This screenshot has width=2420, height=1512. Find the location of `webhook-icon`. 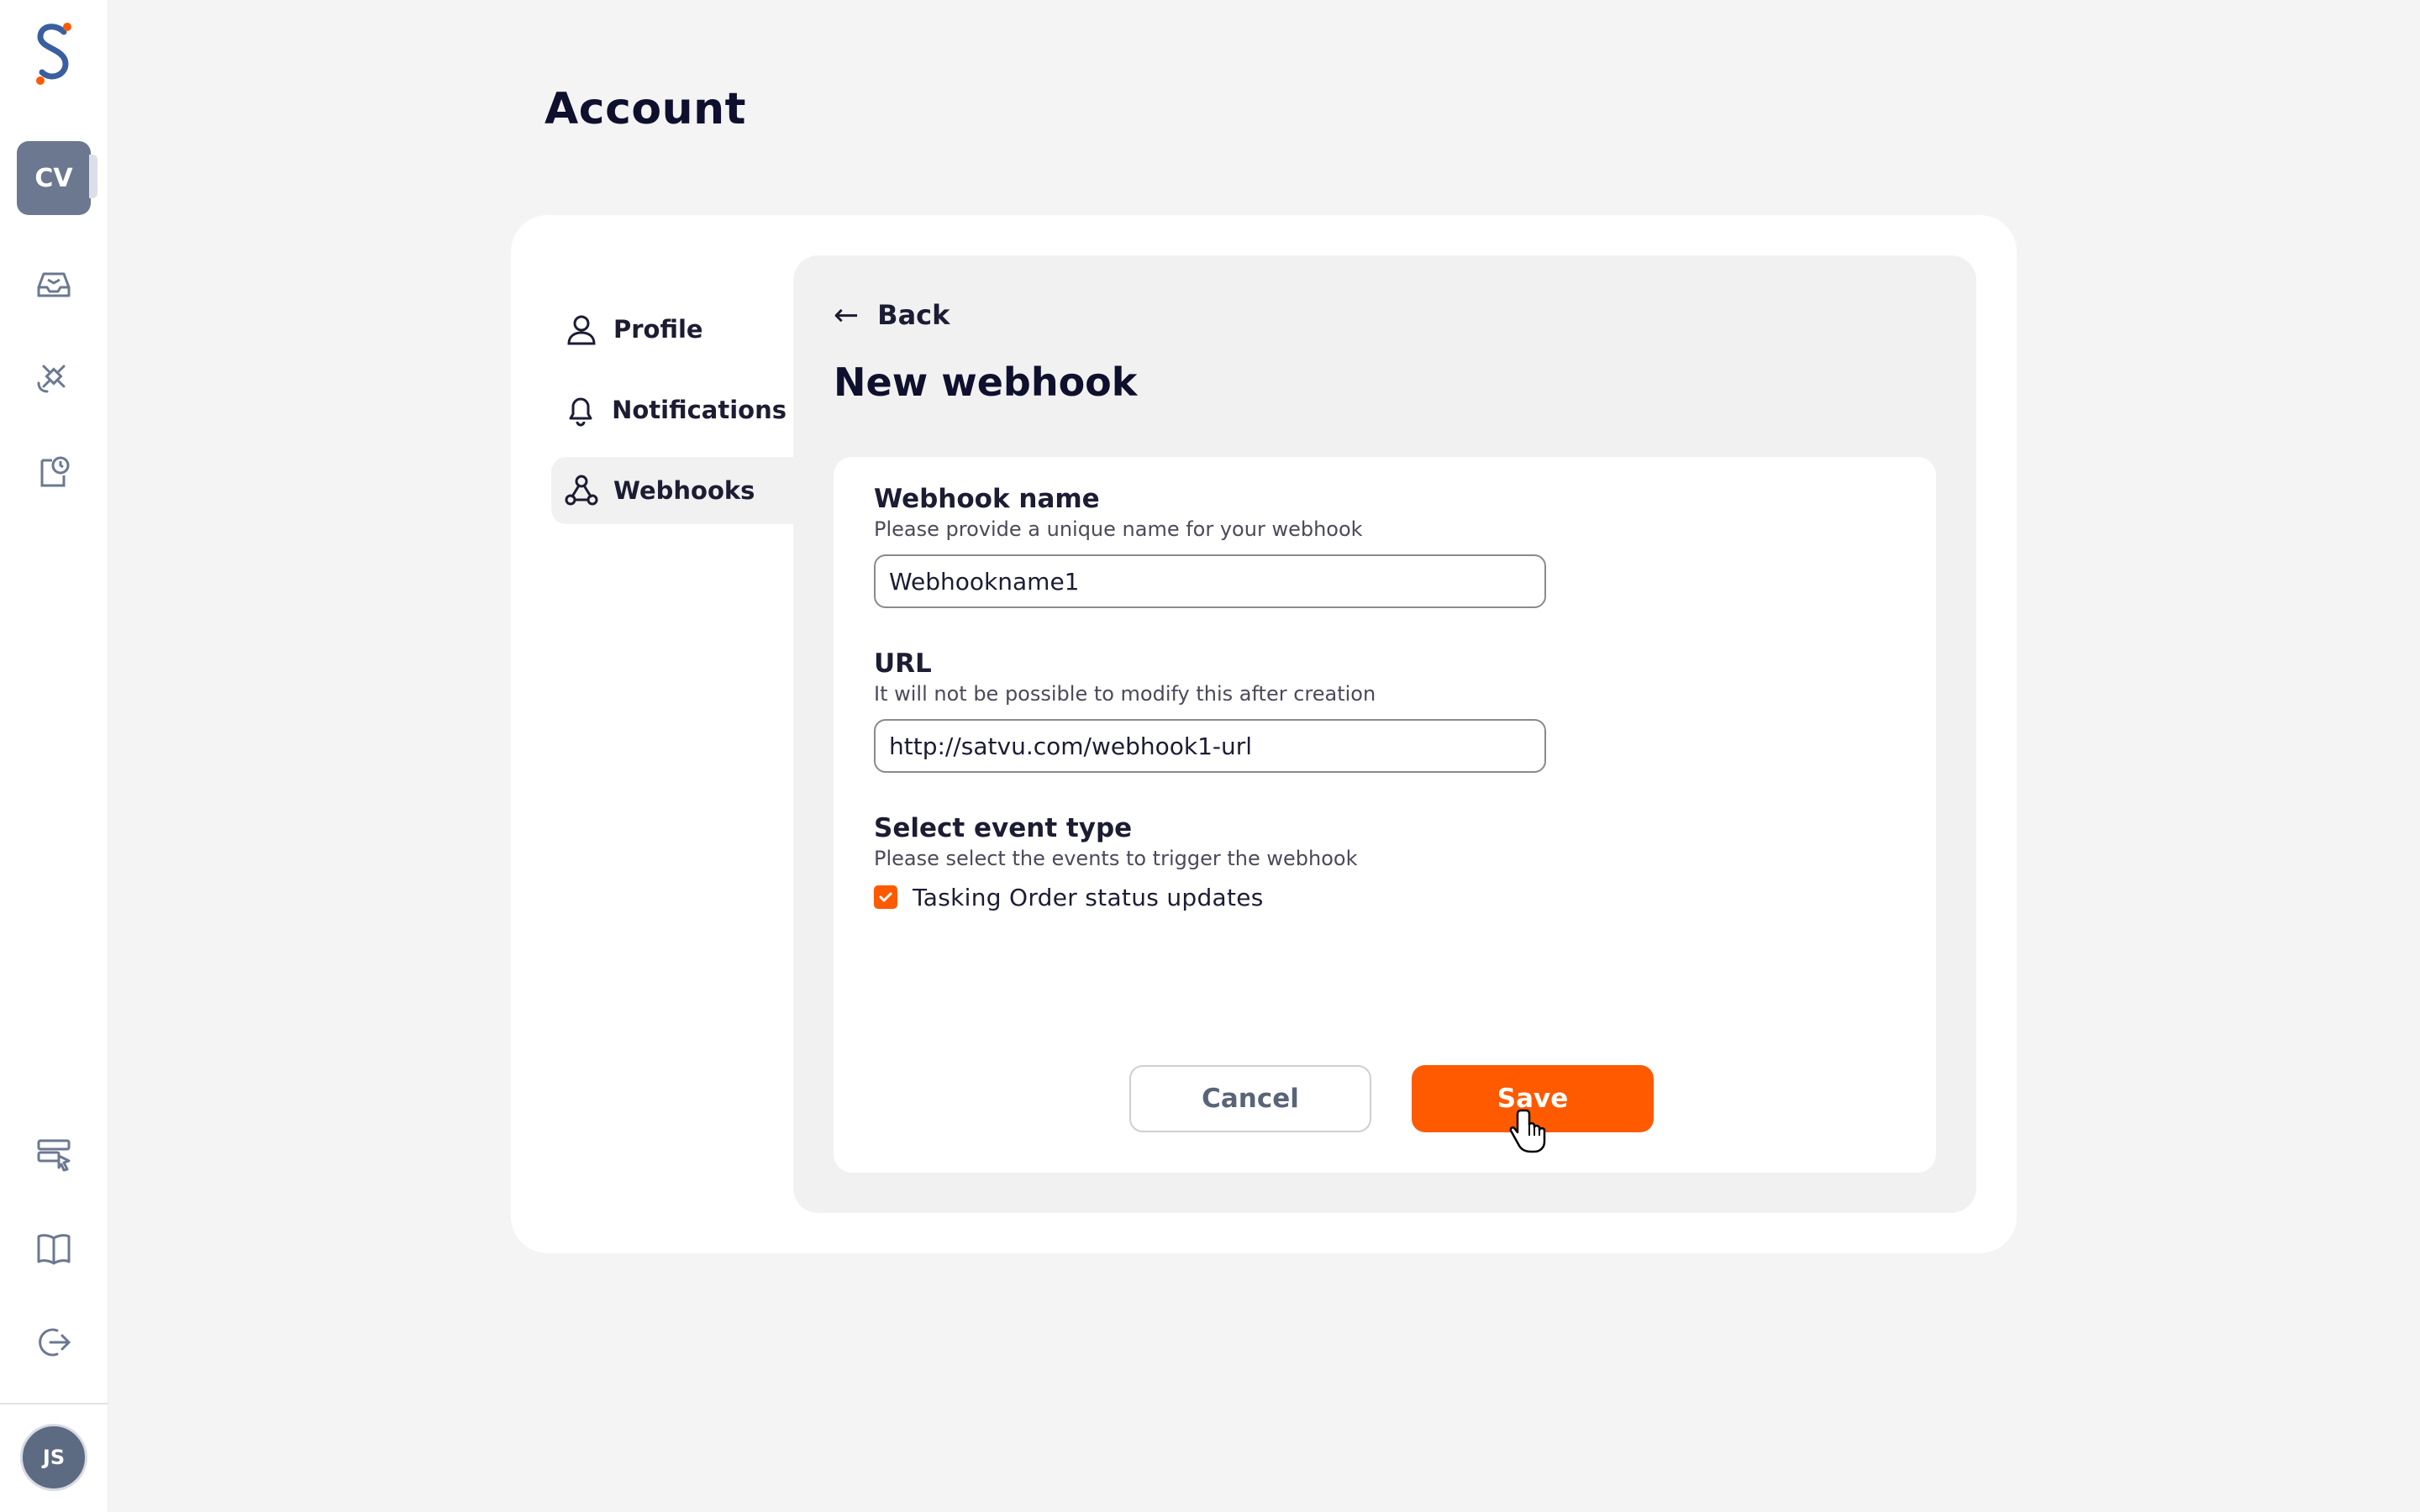

webhook-icon is located at coordinates (582, 490).